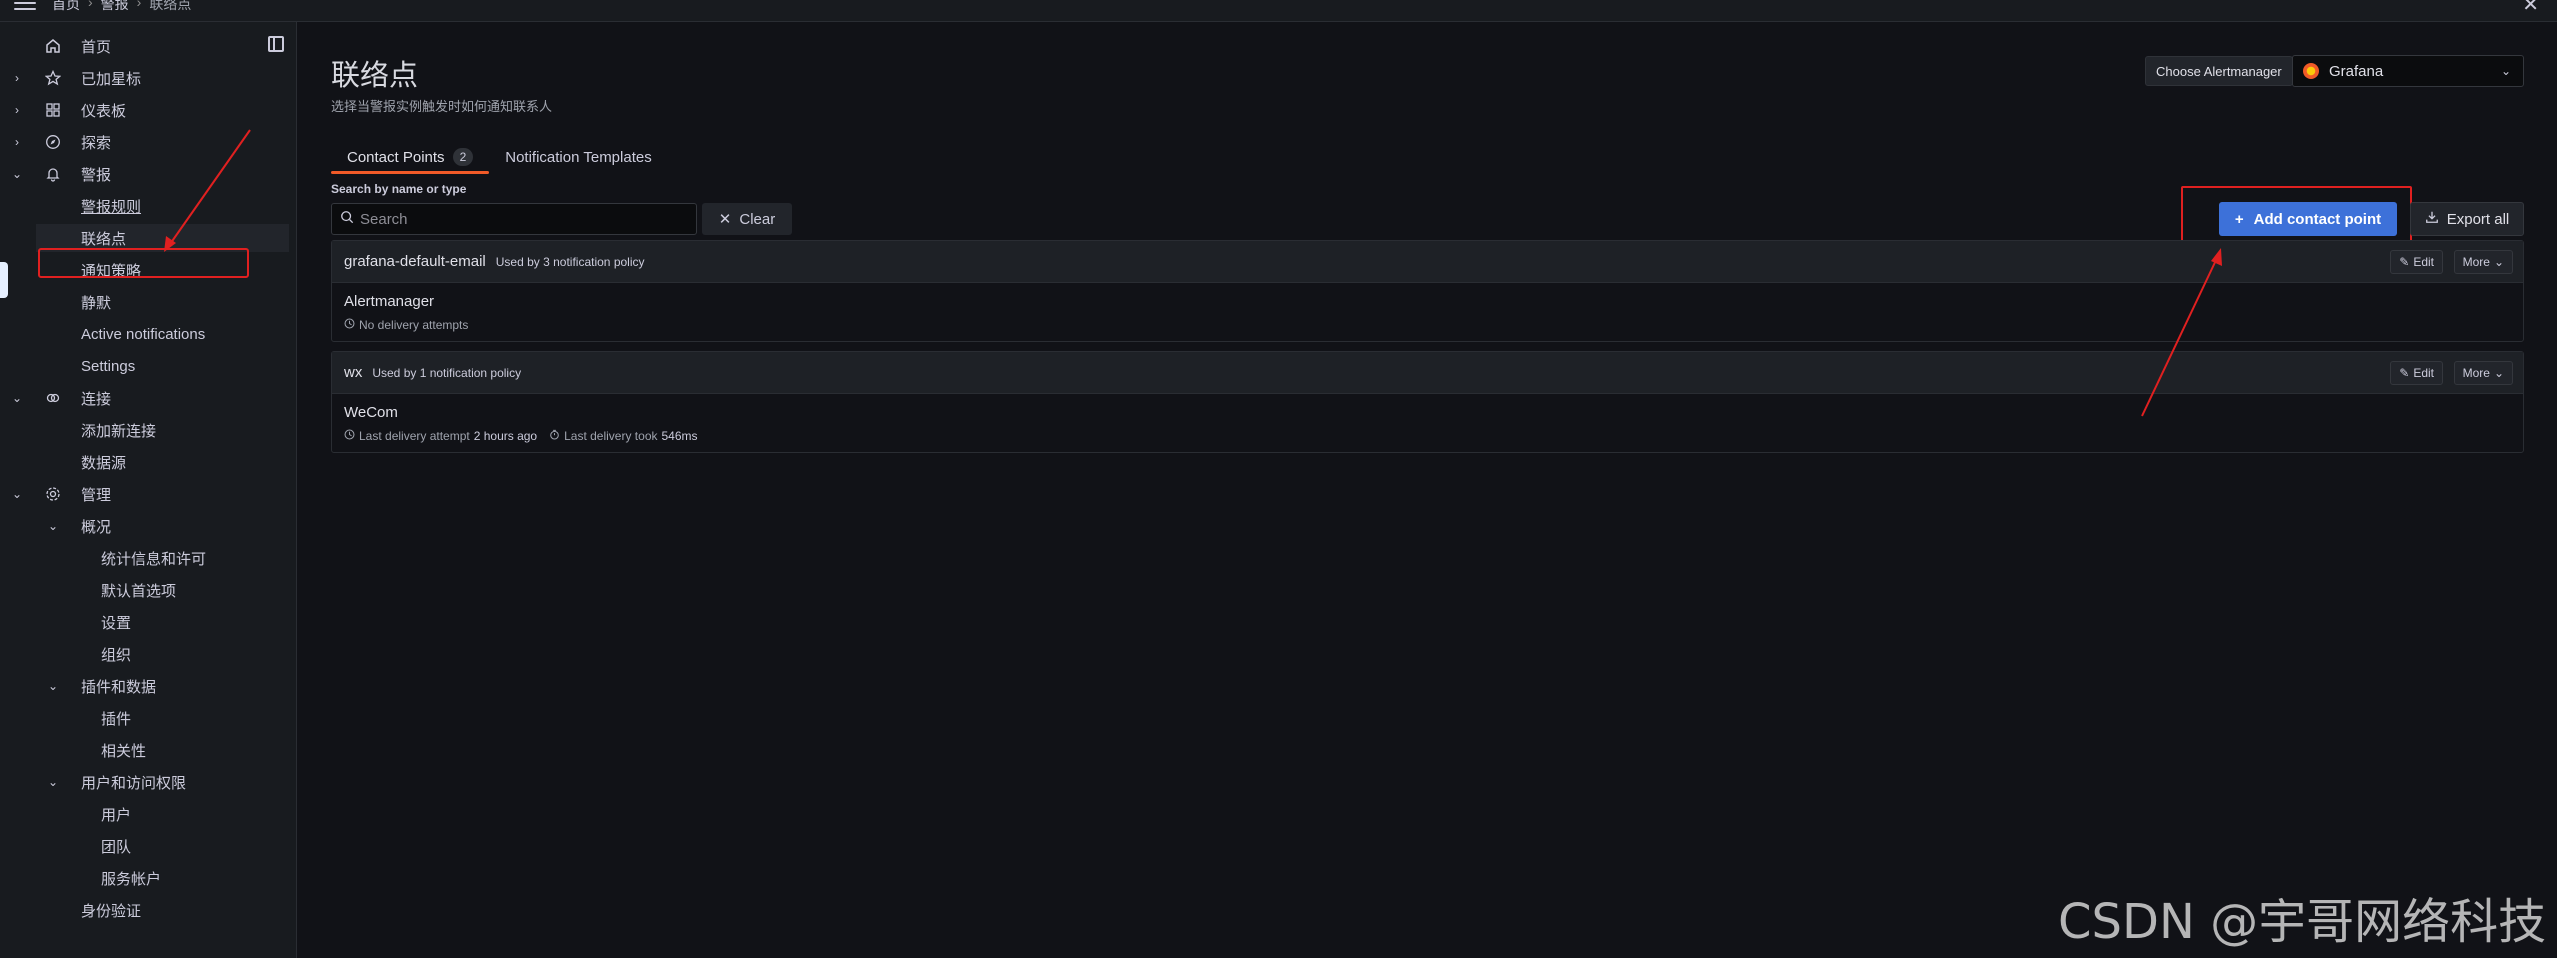 Image resolution: width=2557 pixels, height=958 pixels. What do you see at coordinates (148, 910) in the screenshot?
I see `sidebar-item-authentication: 身份验证` at bounding box center [148, 910].